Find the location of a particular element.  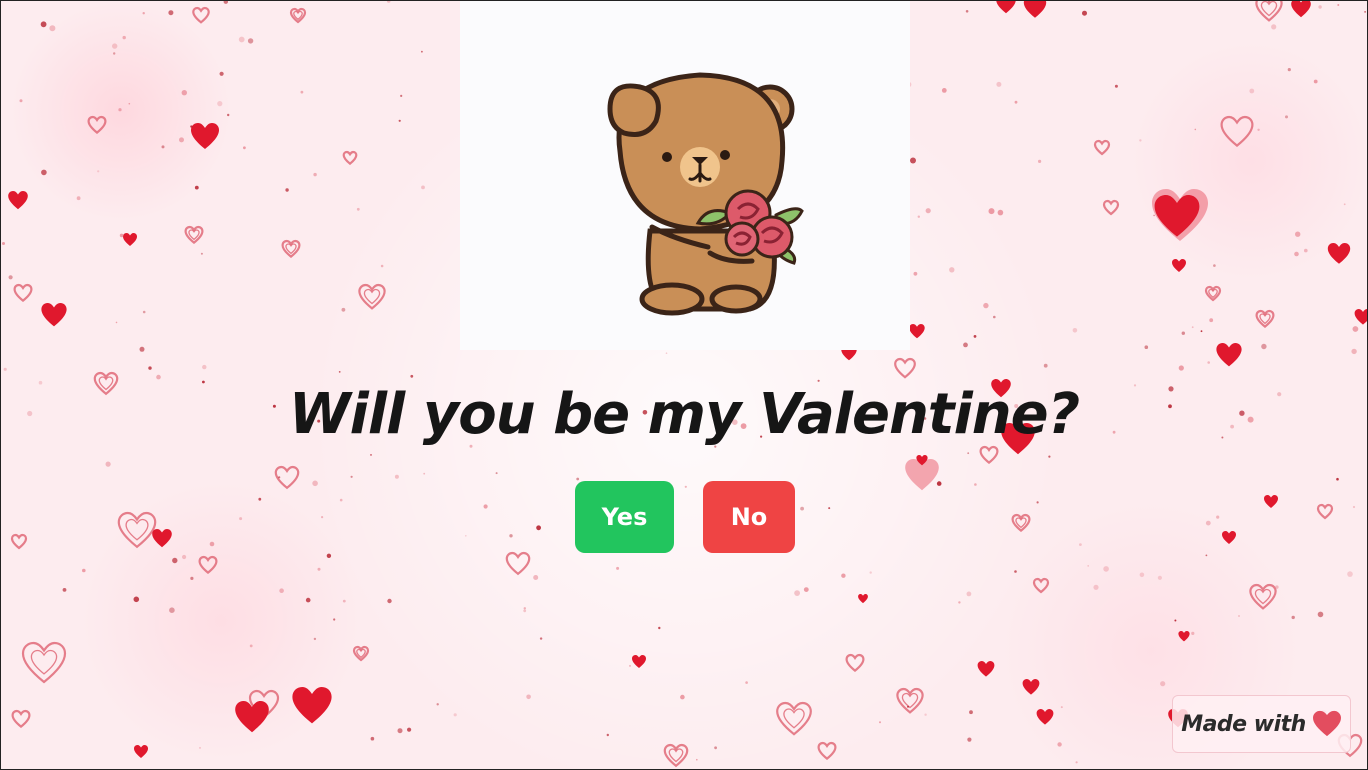

yes-button: Yes is located at coordinates (624, 517).